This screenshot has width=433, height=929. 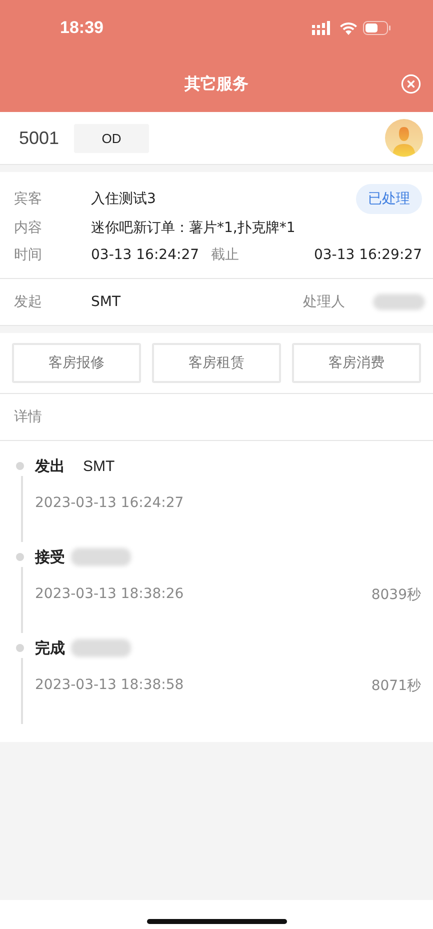 I want to click on deadline-time: 03-13 16:29:27, so click(x=368, y=254).